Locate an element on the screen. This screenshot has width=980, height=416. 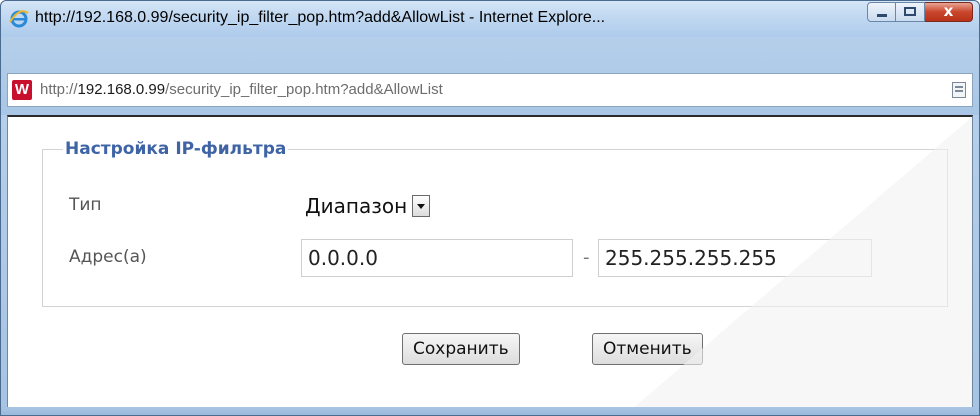
compatibility-view-icon is located at coordinates (959, 90).